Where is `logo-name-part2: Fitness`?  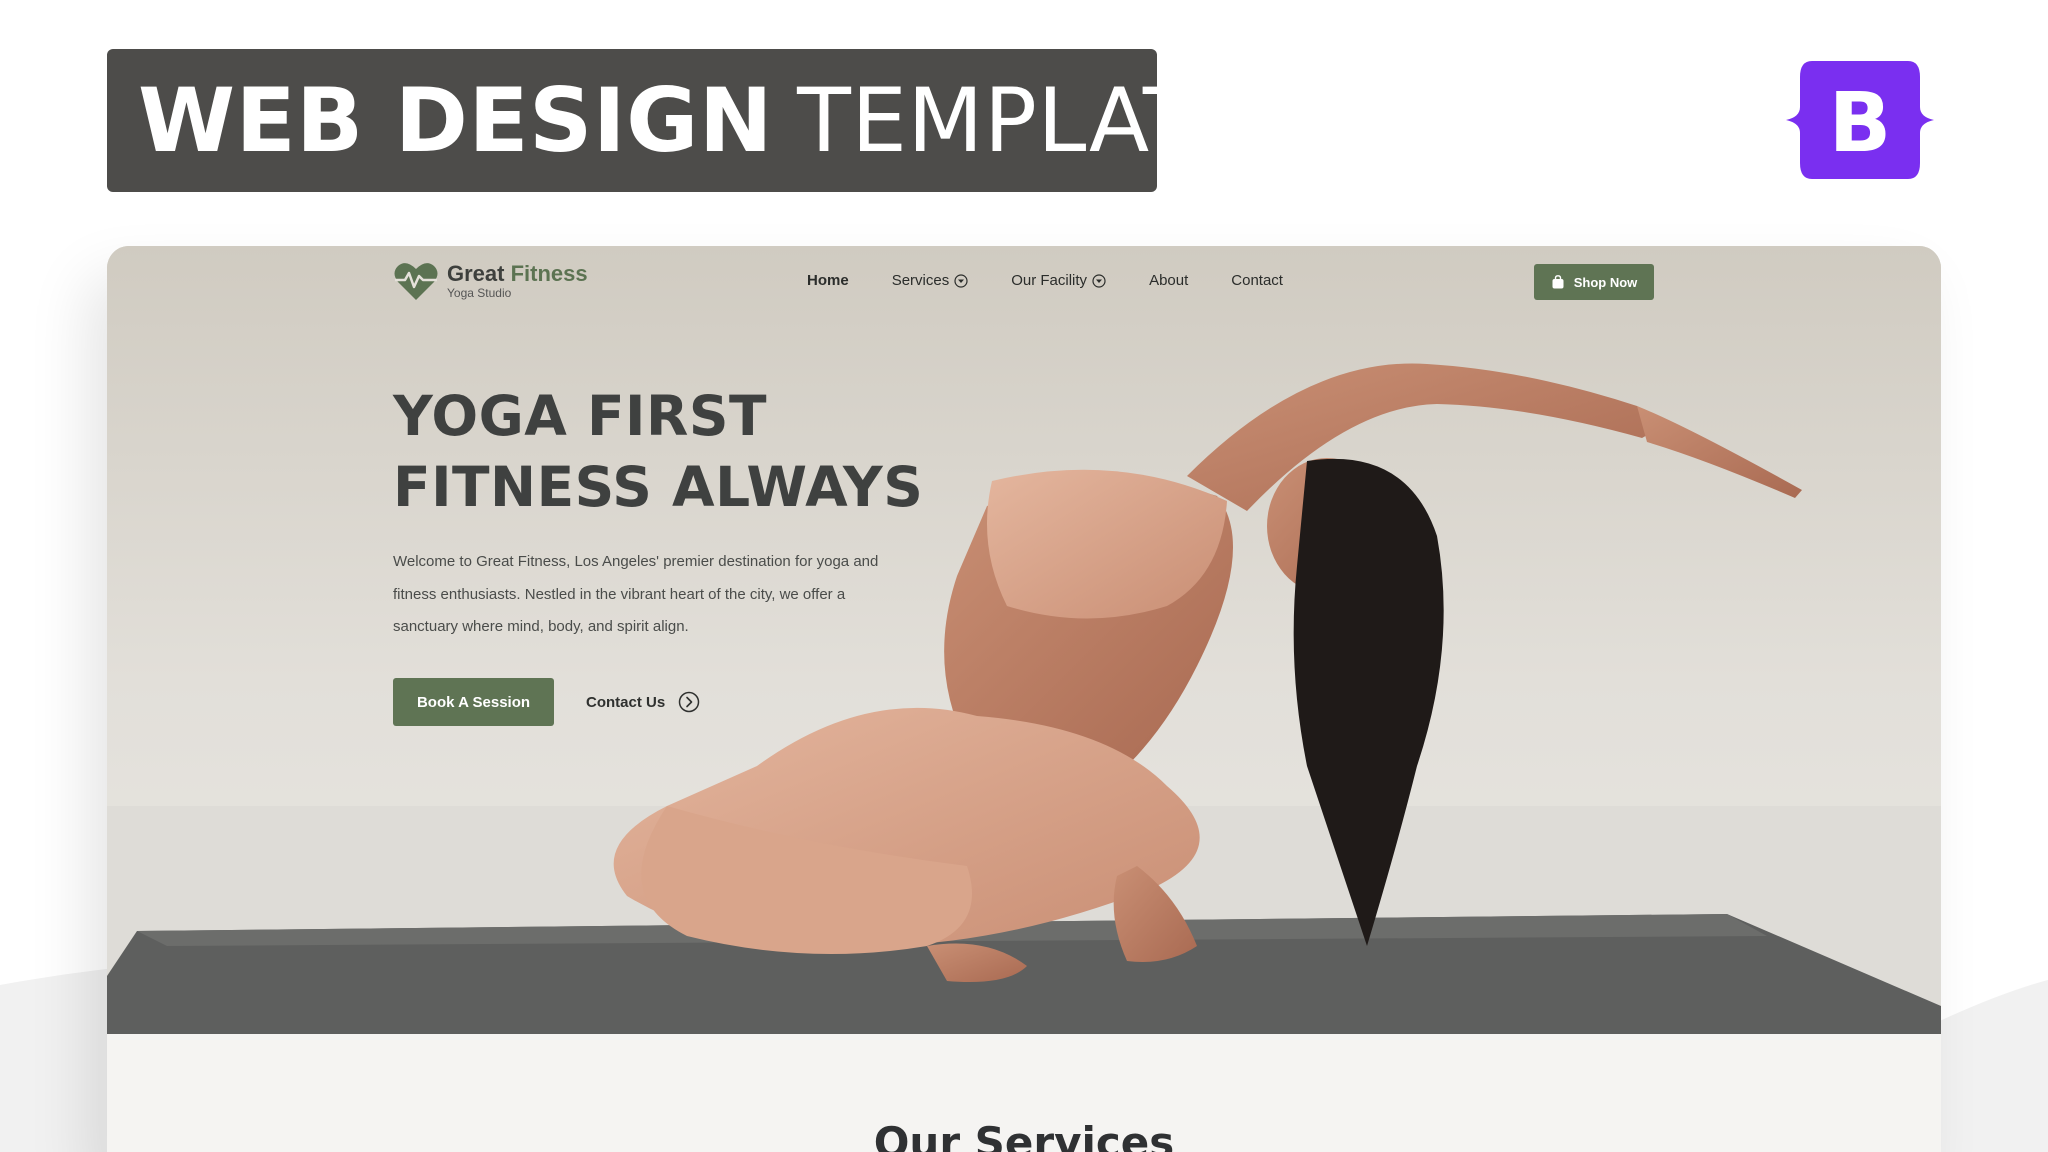 logo-name-part2: Fitness is located at coordinates (549, 273).